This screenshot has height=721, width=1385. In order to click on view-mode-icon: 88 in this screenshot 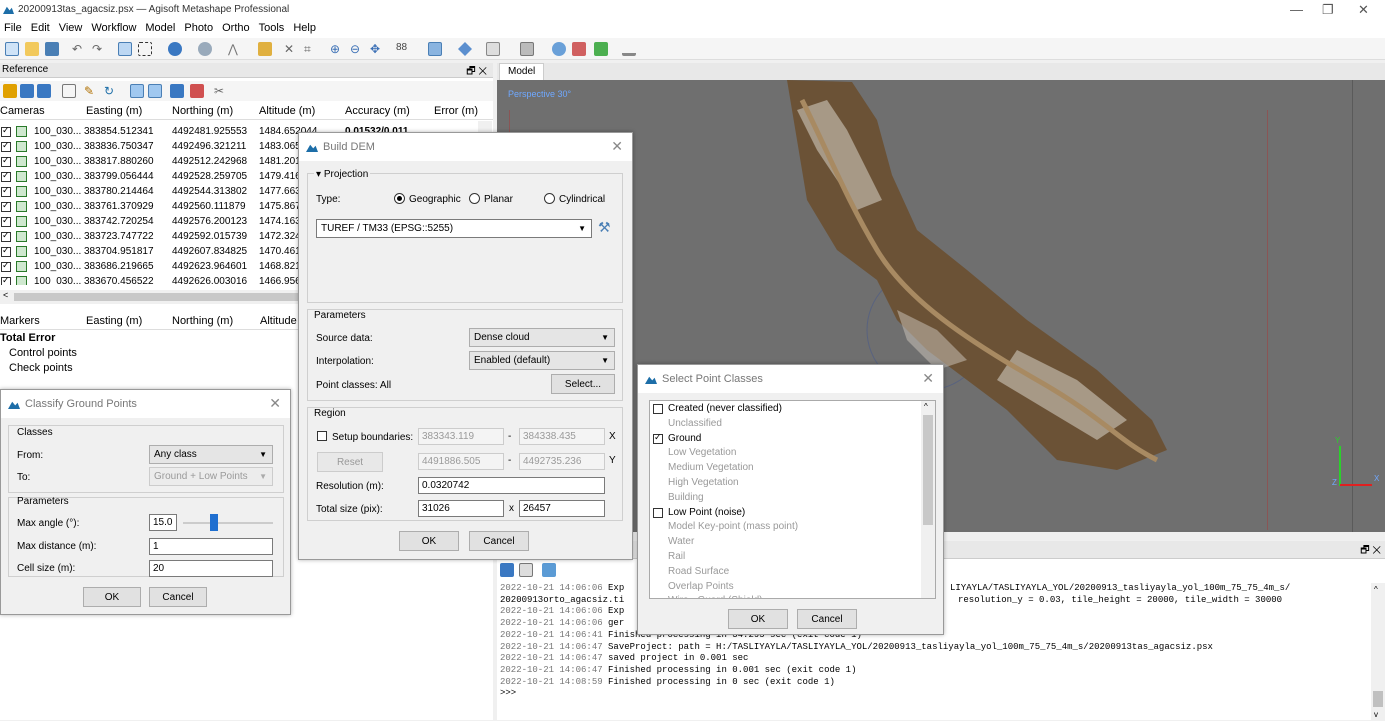, I will do `click(403, 49)`.